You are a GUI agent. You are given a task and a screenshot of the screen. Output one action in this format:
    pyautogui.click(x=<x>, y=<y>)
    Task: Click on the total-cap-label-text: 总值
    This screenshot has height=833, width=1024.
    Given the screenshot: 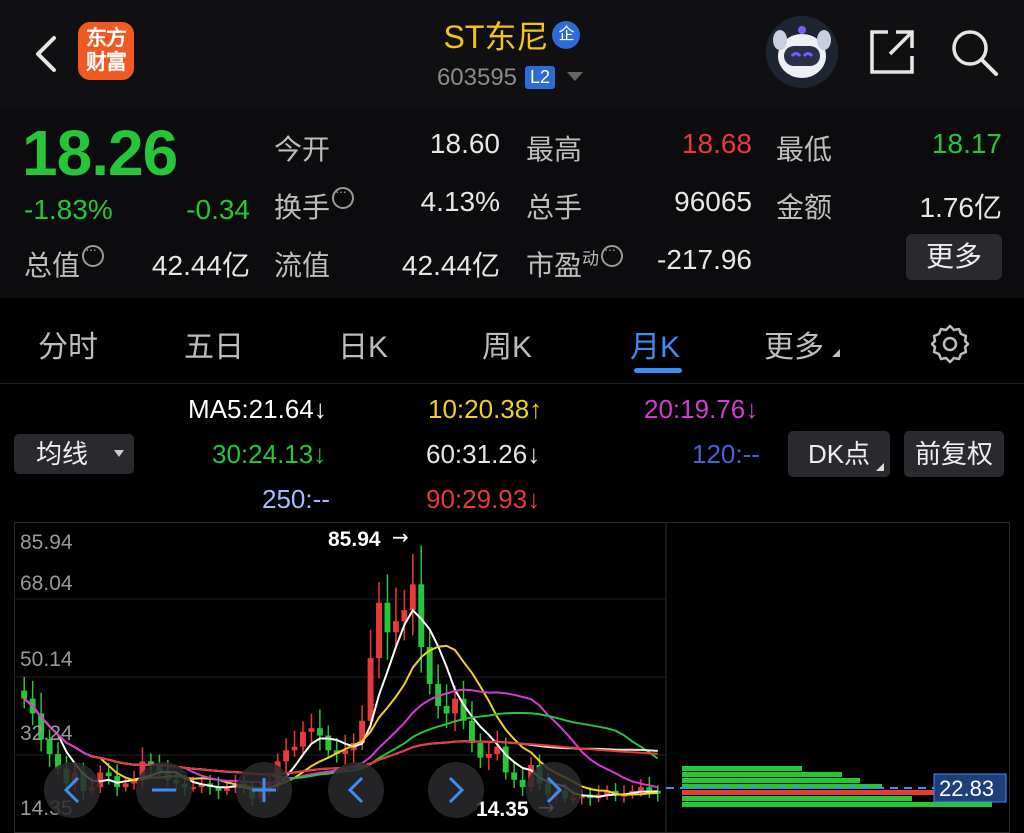 What is the action you would take?
    pyautogui.click(x=52, y=265)
    